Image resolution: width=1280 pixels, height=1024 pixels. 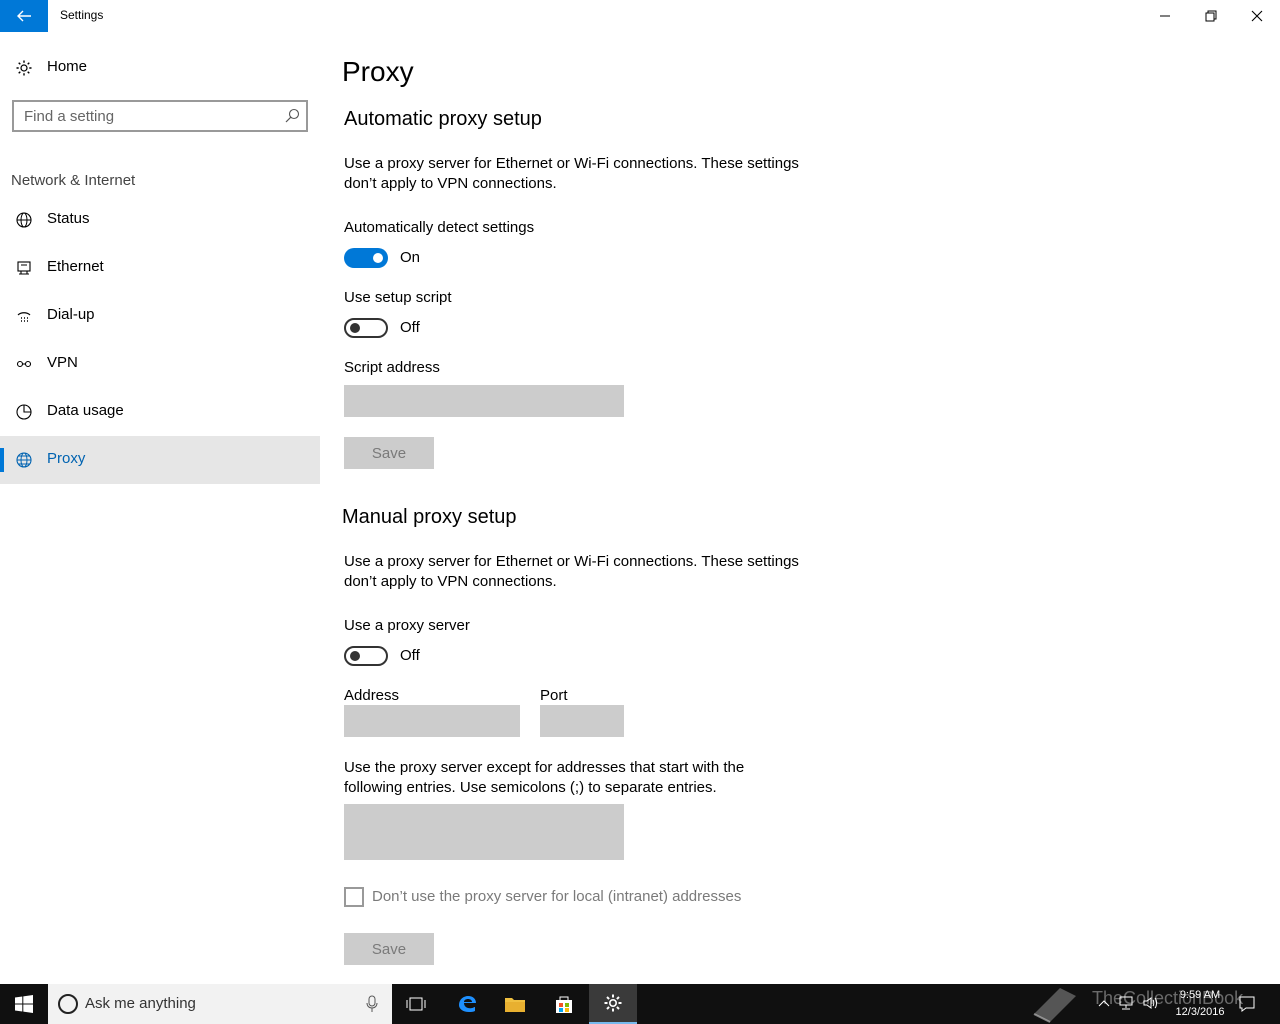 I want to click on globe-icon, so click(x=24, y=460).